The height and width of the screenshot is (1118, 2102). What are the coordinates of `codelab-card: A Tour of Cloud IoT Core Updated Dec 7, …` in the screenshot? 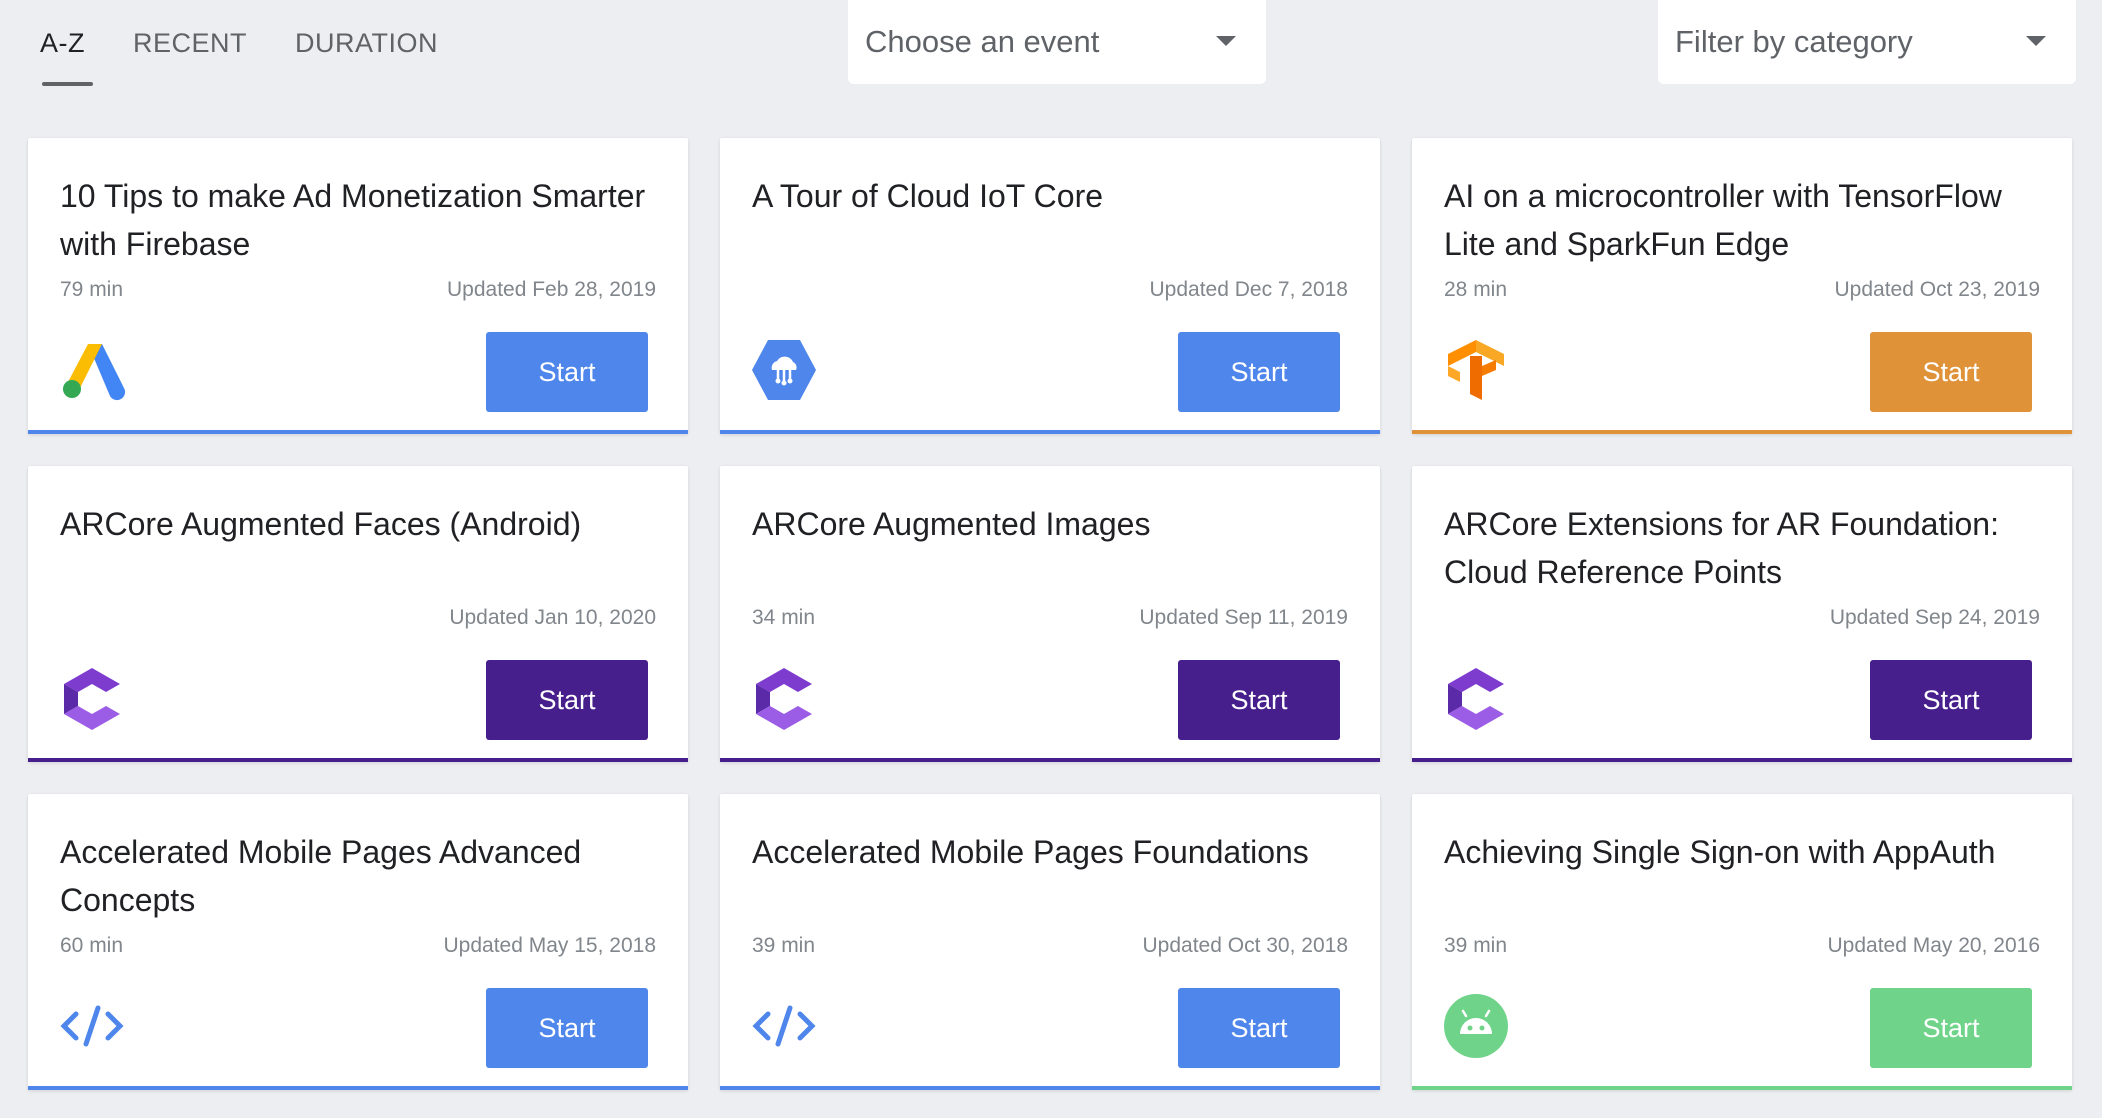 It's located at (1050, 286).